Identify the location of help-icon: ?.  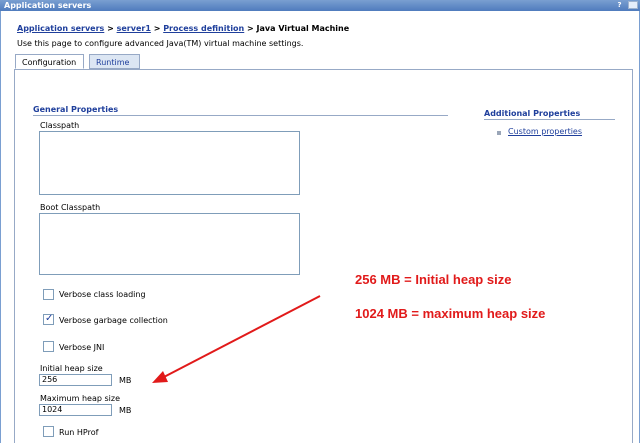
(619, 5).